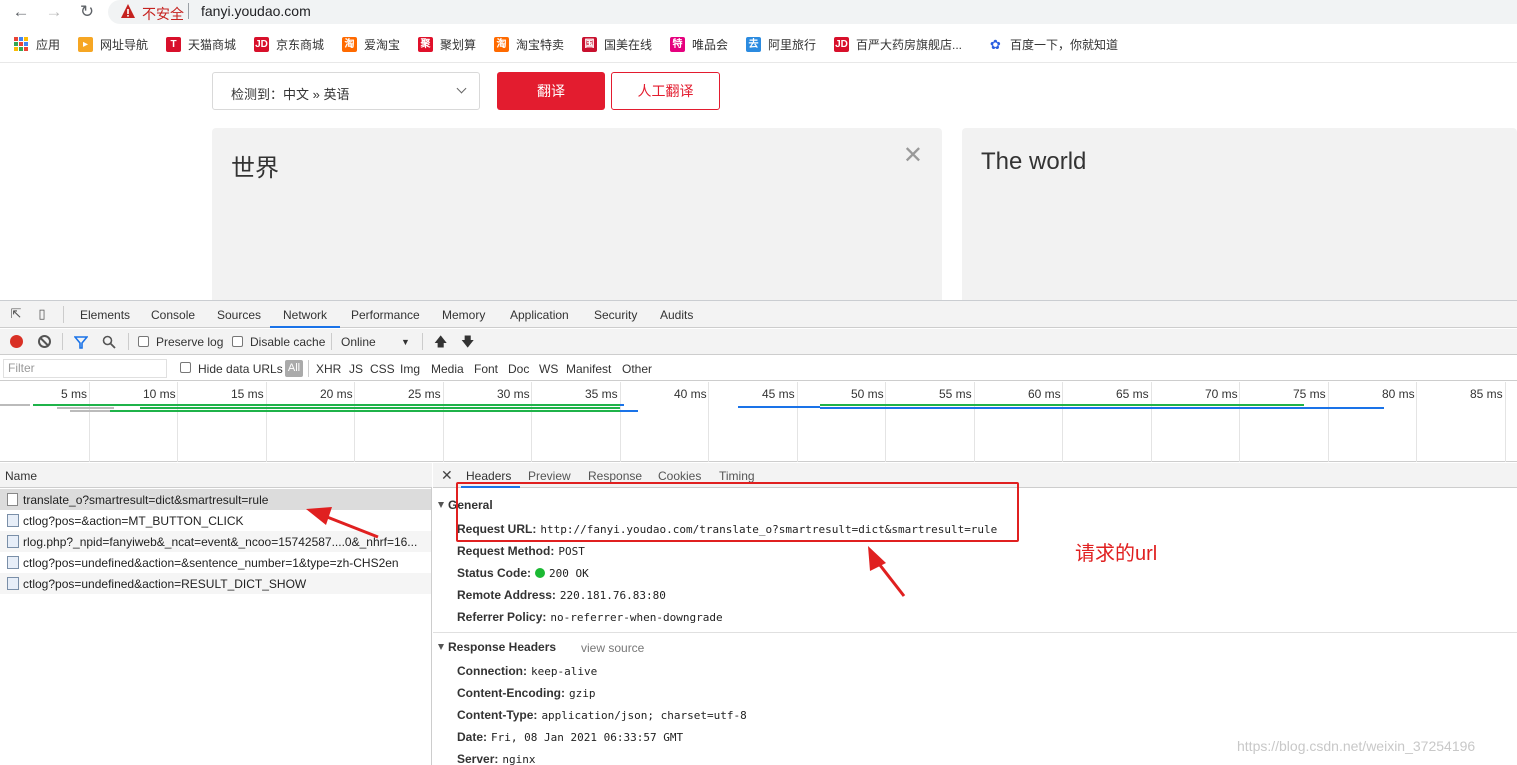  I want to click on tab-security: Security, so click(615, 315).